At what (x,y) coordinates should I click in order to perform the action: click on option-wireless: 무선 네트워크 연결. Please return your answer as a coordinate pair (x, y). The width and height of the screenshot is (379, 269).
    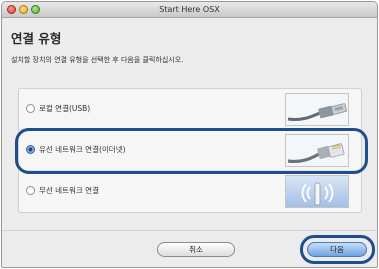
    Looking at the image, I should click on (190, 191).